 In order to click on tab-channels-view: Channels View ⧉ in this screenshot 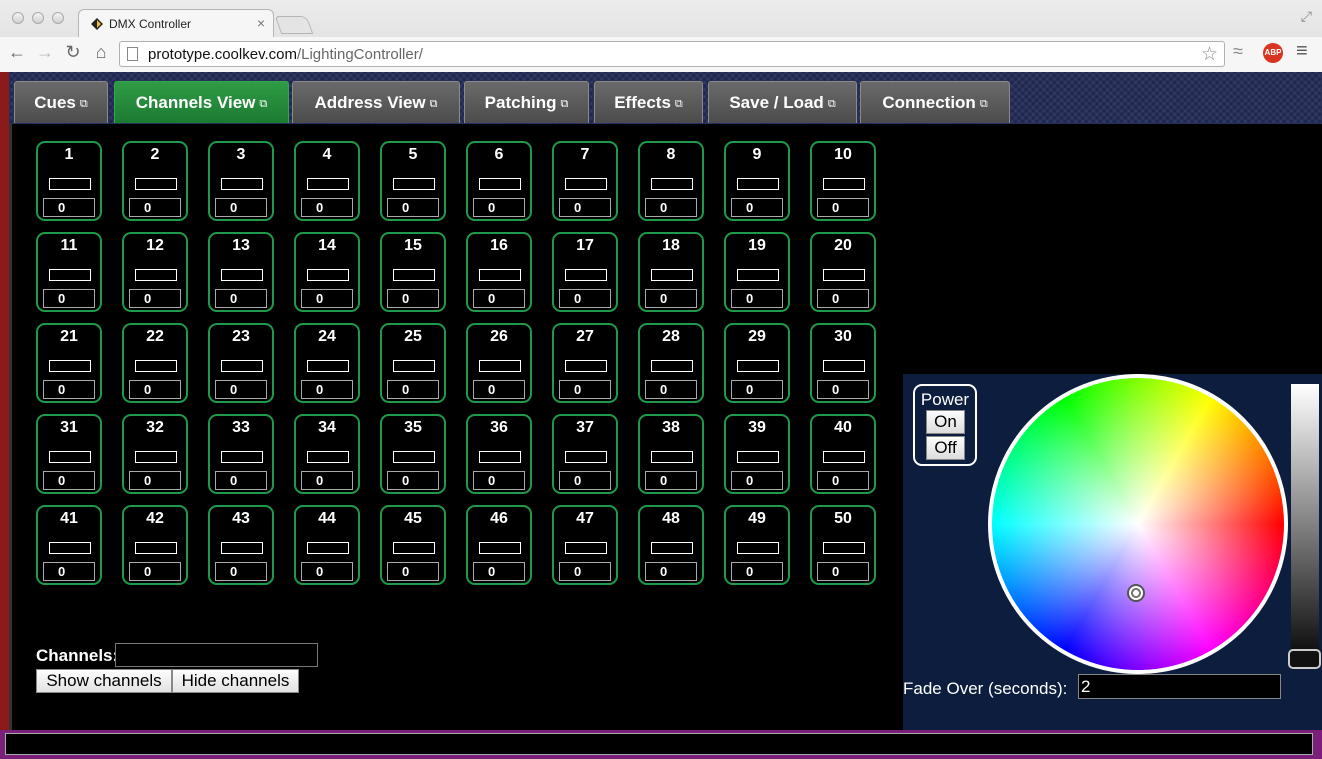, I will do `click(201, 102)`.